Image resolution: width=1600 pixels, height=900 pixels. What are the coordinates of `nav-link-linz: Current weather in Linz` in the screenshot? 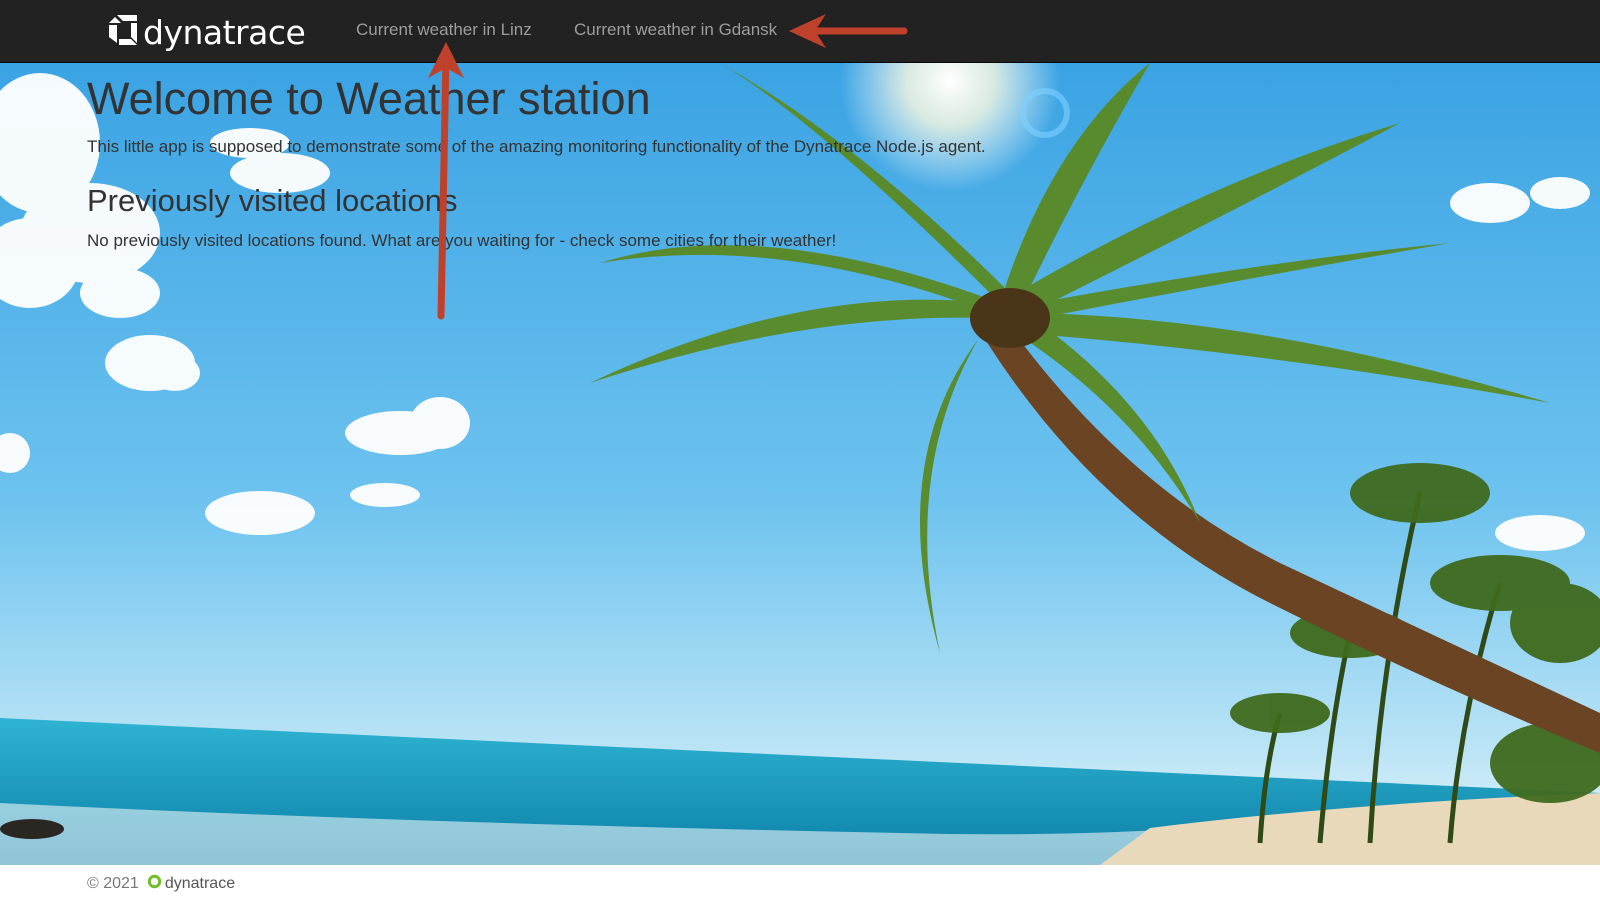 It's located at (444, 30).